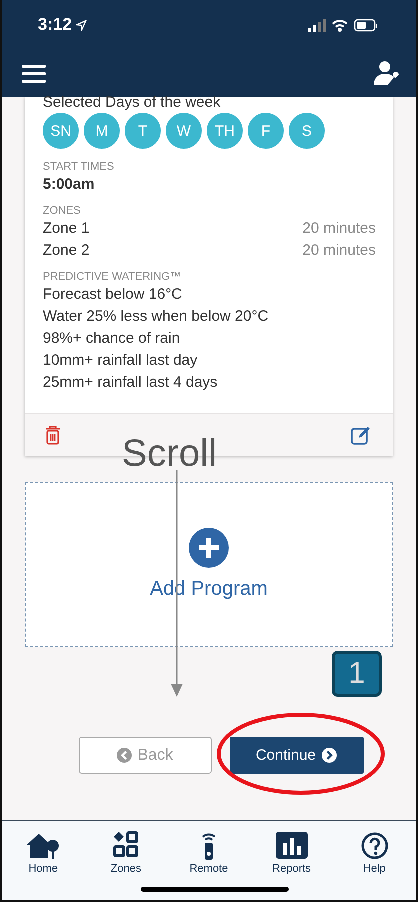  I want to click on predictive-rule: Water 25% less when below 20°C, so click(156, 317).